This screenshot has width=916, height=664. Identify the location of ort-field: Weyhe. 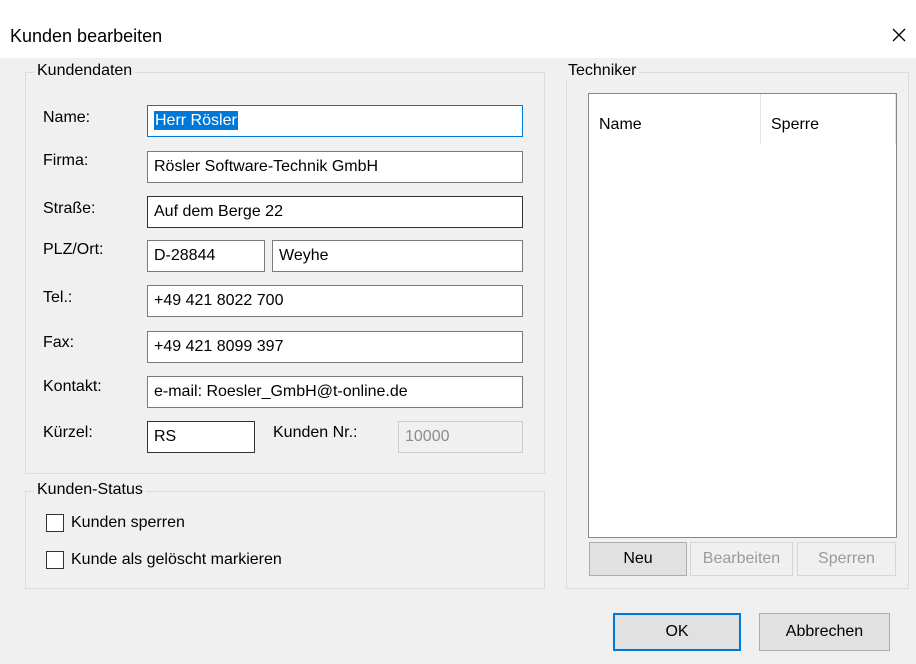
(397, 256).